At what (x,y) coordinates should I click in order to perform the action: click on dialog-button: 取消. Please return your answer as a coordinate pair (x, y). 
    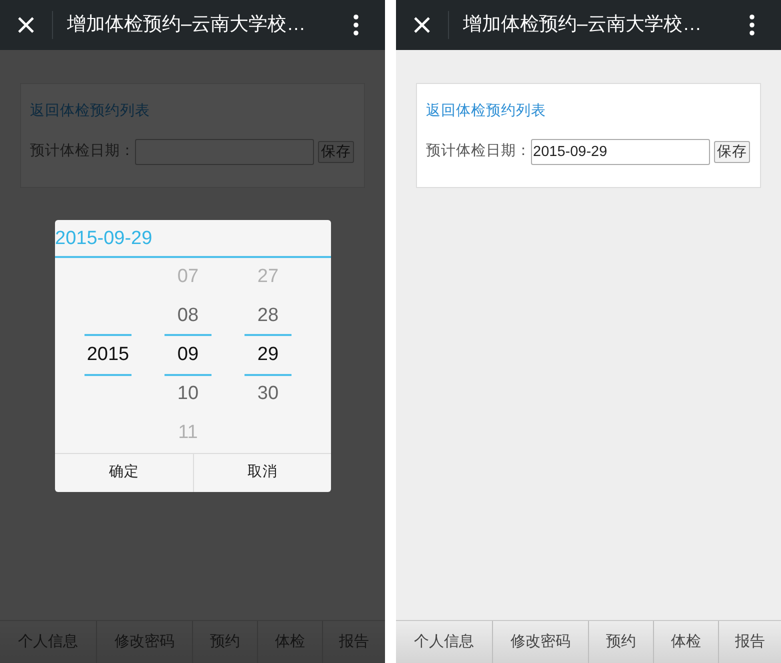
    Looking at the image, I should click on (262, 473).